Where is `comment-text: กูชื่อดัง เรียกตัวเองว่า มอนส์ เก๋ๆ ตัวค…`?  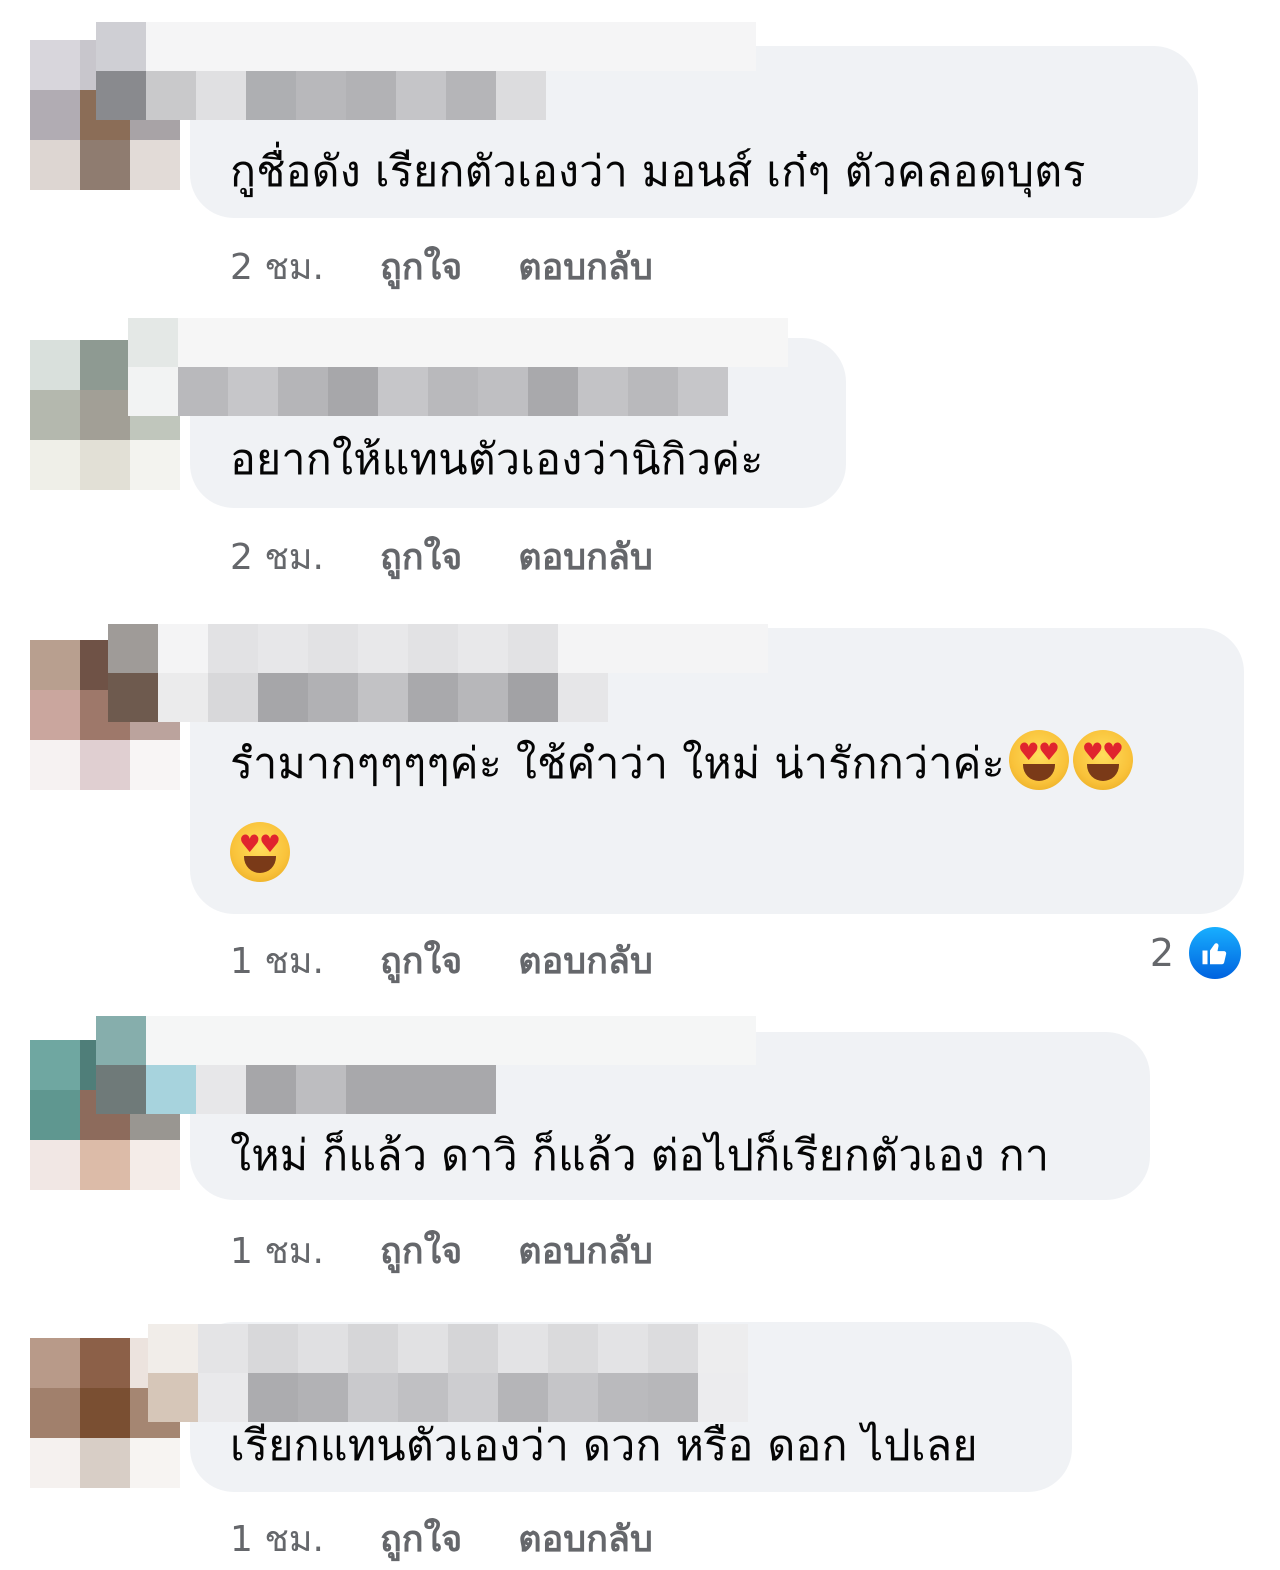
comment-text: กูชื่อดัง เรียกตัวเองว่า มอนส์ เก๋ๆ ตัวค… is located at coordinates (658, 172).